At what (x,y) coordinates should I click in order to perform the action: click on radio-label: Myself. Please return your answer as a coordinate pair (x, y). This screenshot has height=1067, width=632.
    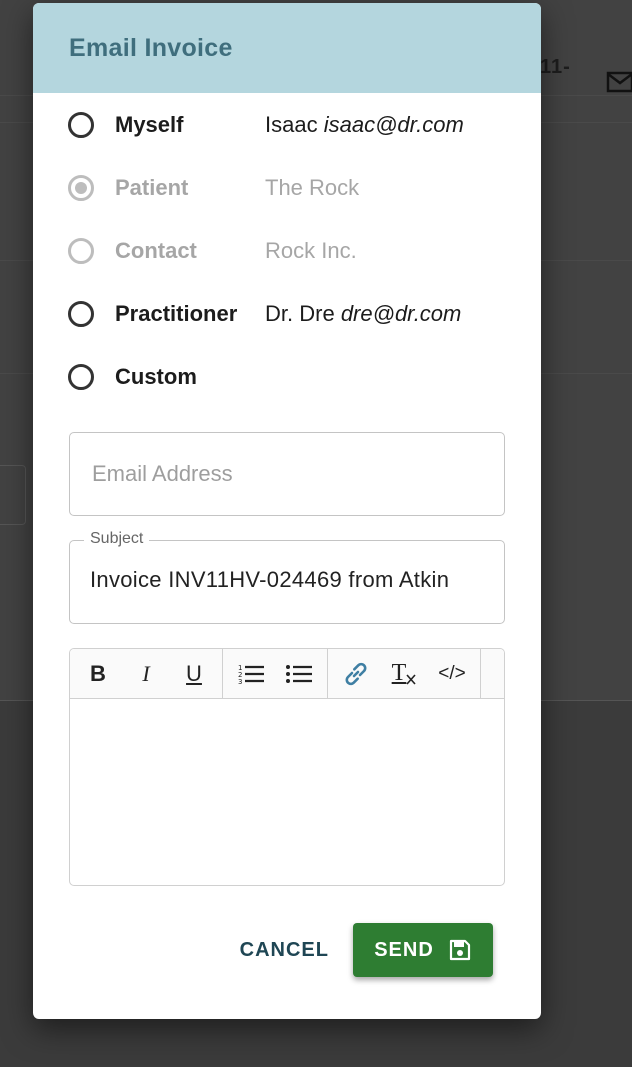
    Looking at the image, I should click on (149, 124).